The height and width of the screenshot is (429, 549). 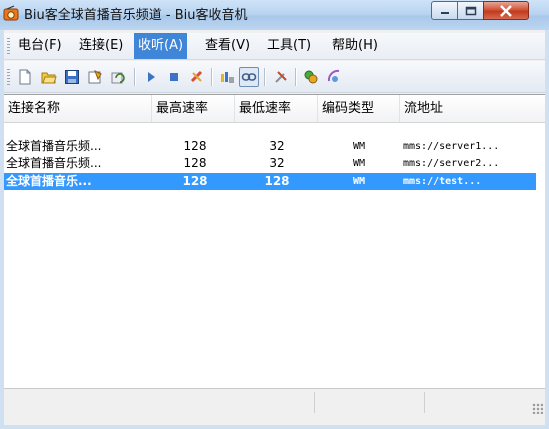 What do you see at coordinates (174, 77) in the screenshot?
I see `stop-icon` at bounding box center [174, 77].